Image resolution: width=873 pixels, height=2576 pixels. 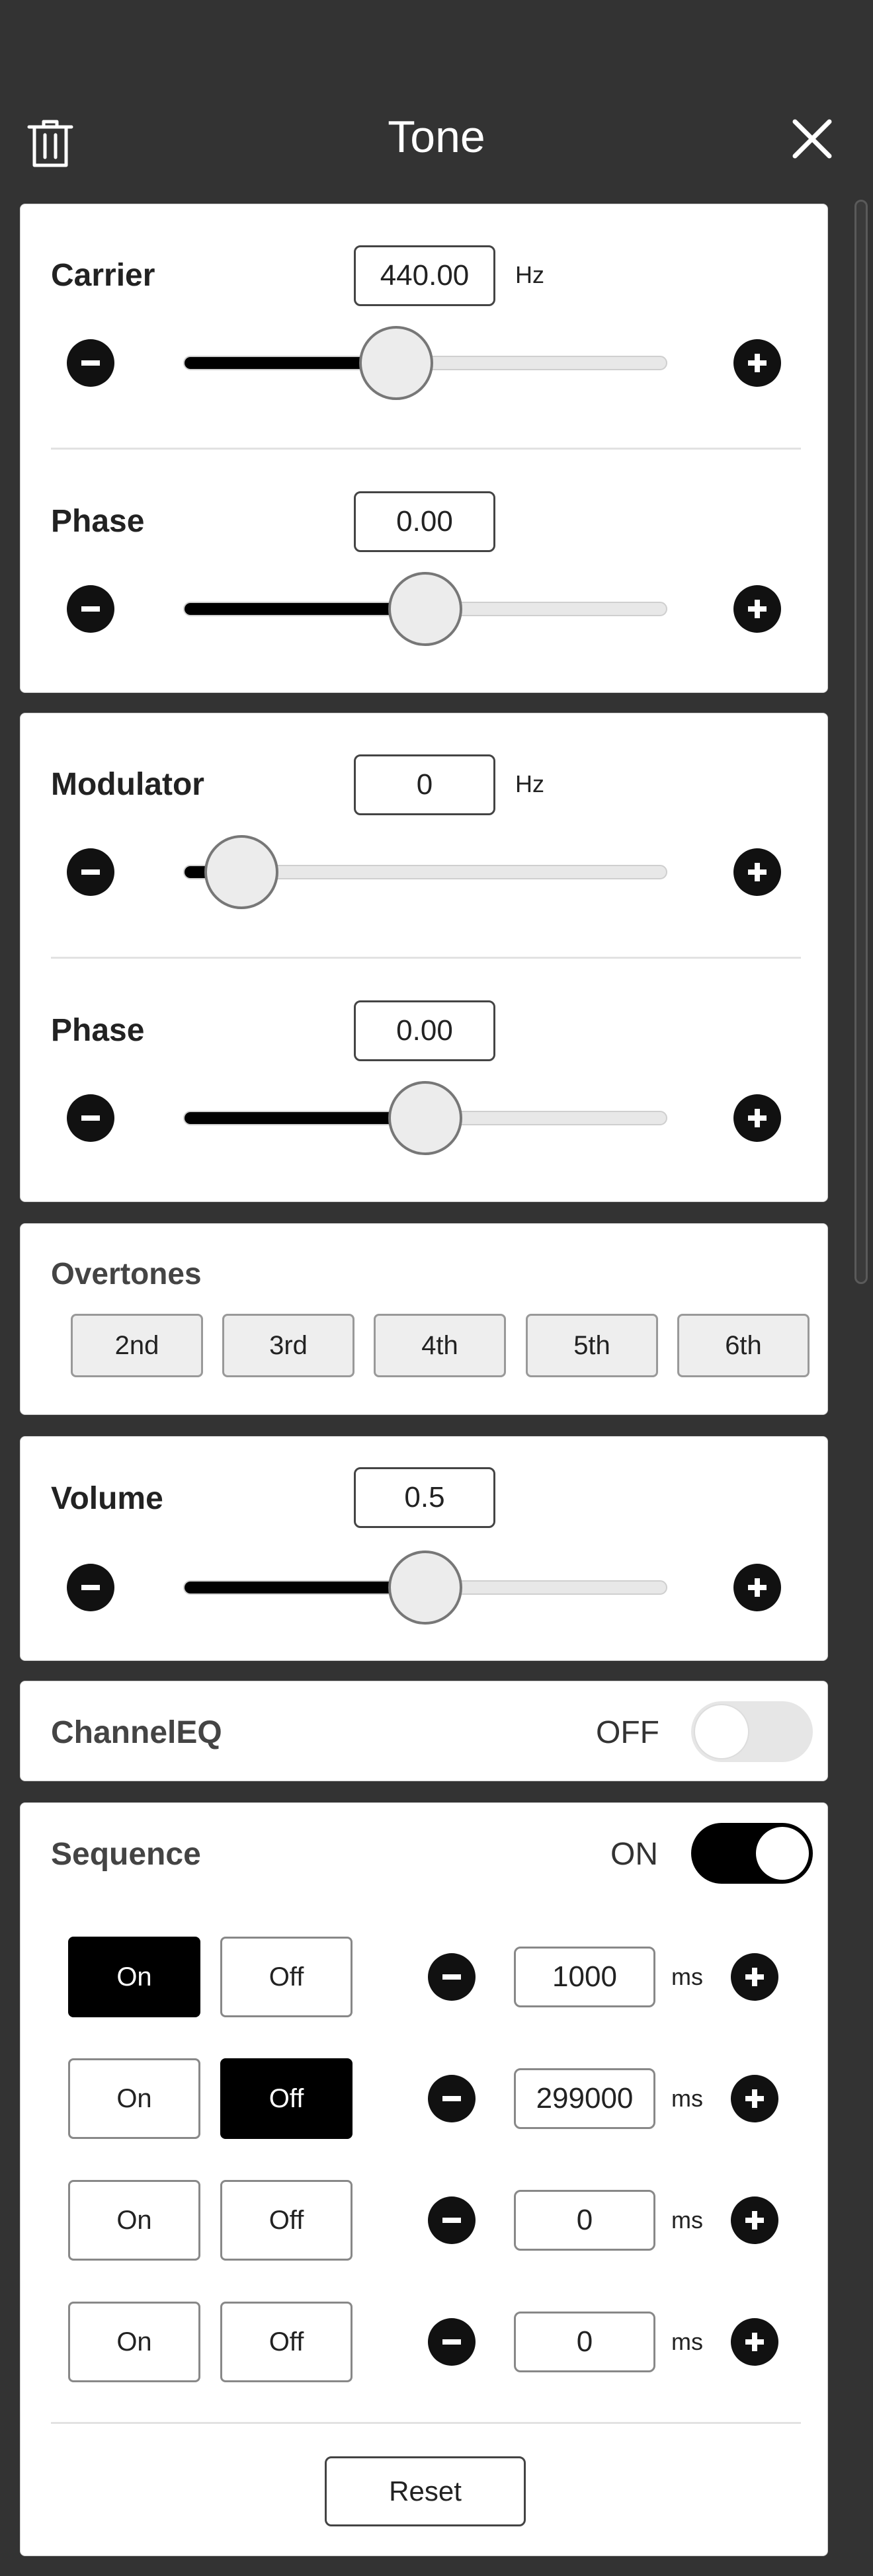 What do you see at coordinates (440, 1345) in the screenshot?
I see `overtone-4th-button: 4th` at bounding box center [440, 1345].